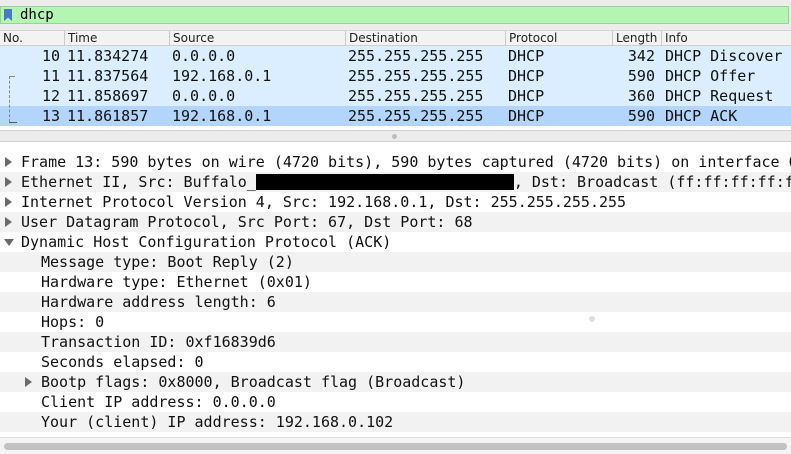 The image size is (791, 454). Describe the element at coordinates (167, 262) in the screenshot. I see `tree-field-label: Message type: Boot Reply (2)` at that location.